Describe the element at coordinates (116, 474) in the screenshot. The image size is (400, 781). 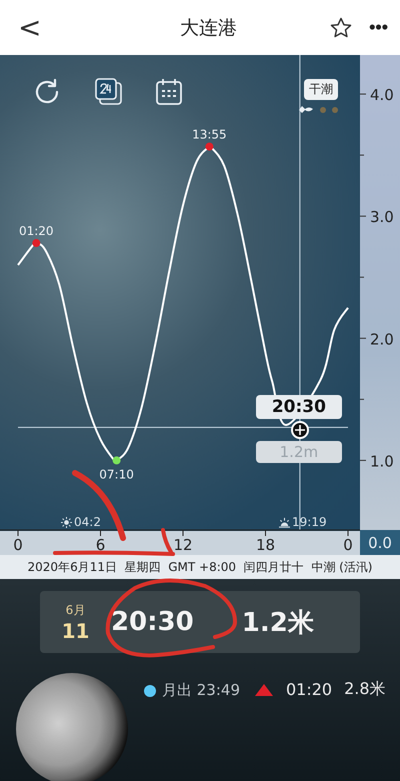
I see `tide-time-label: 07:10` at that location.